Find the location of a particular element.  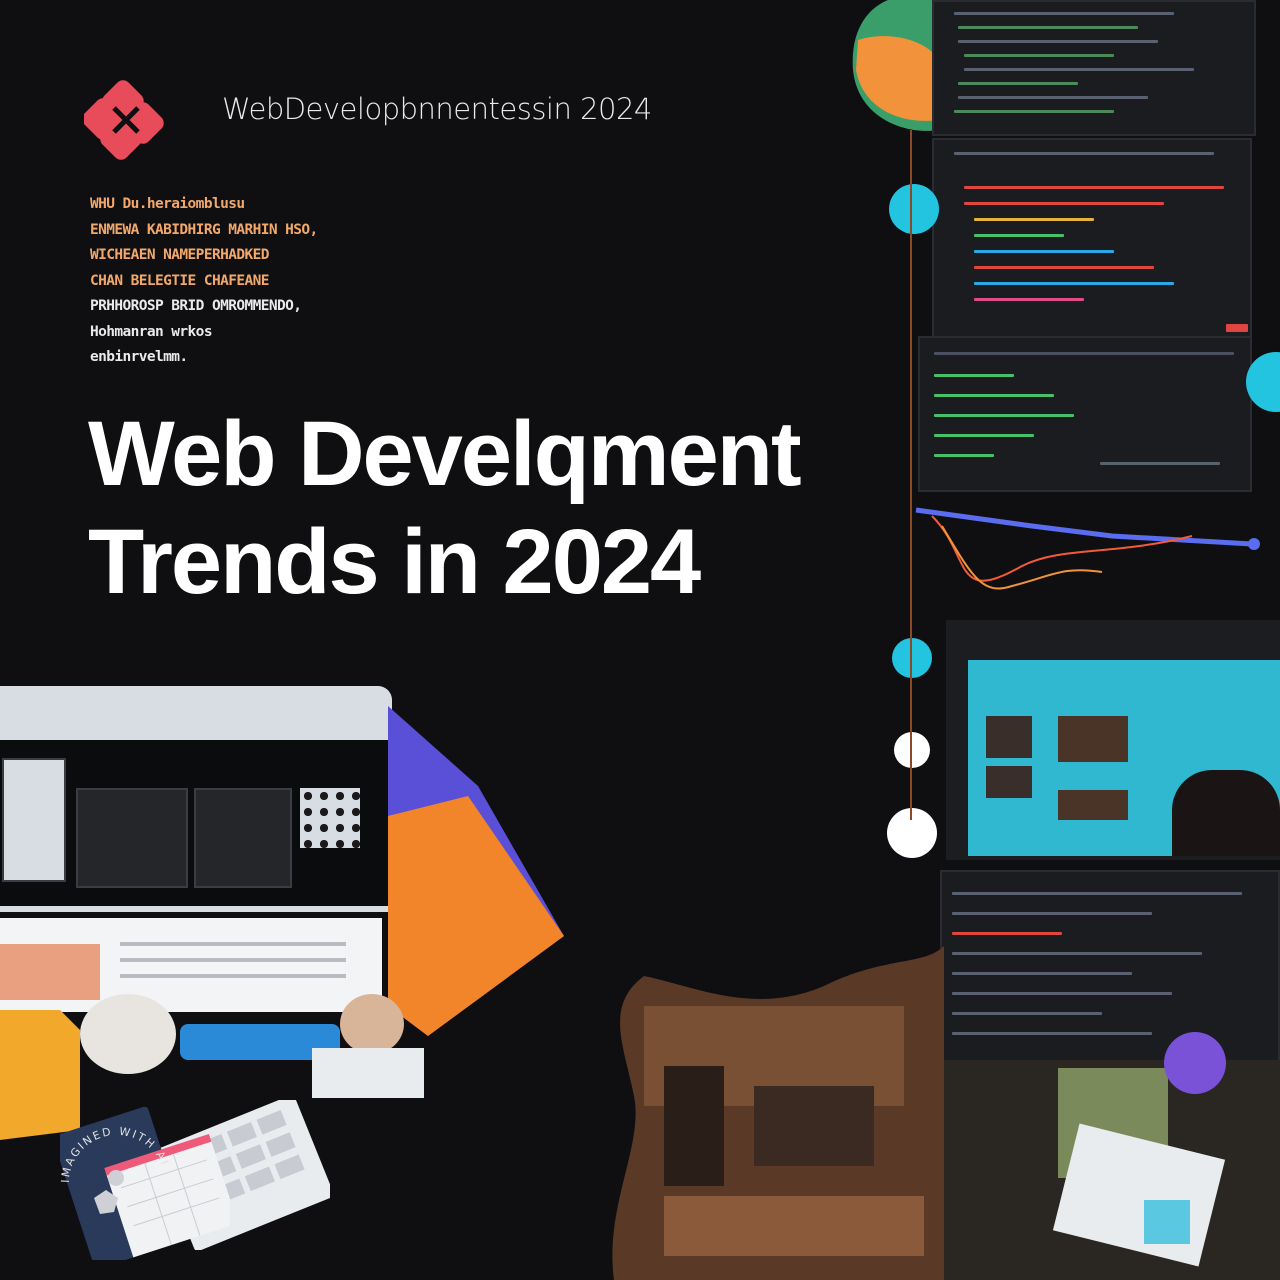

photo-collage is located at coordinates (1112, 1170).